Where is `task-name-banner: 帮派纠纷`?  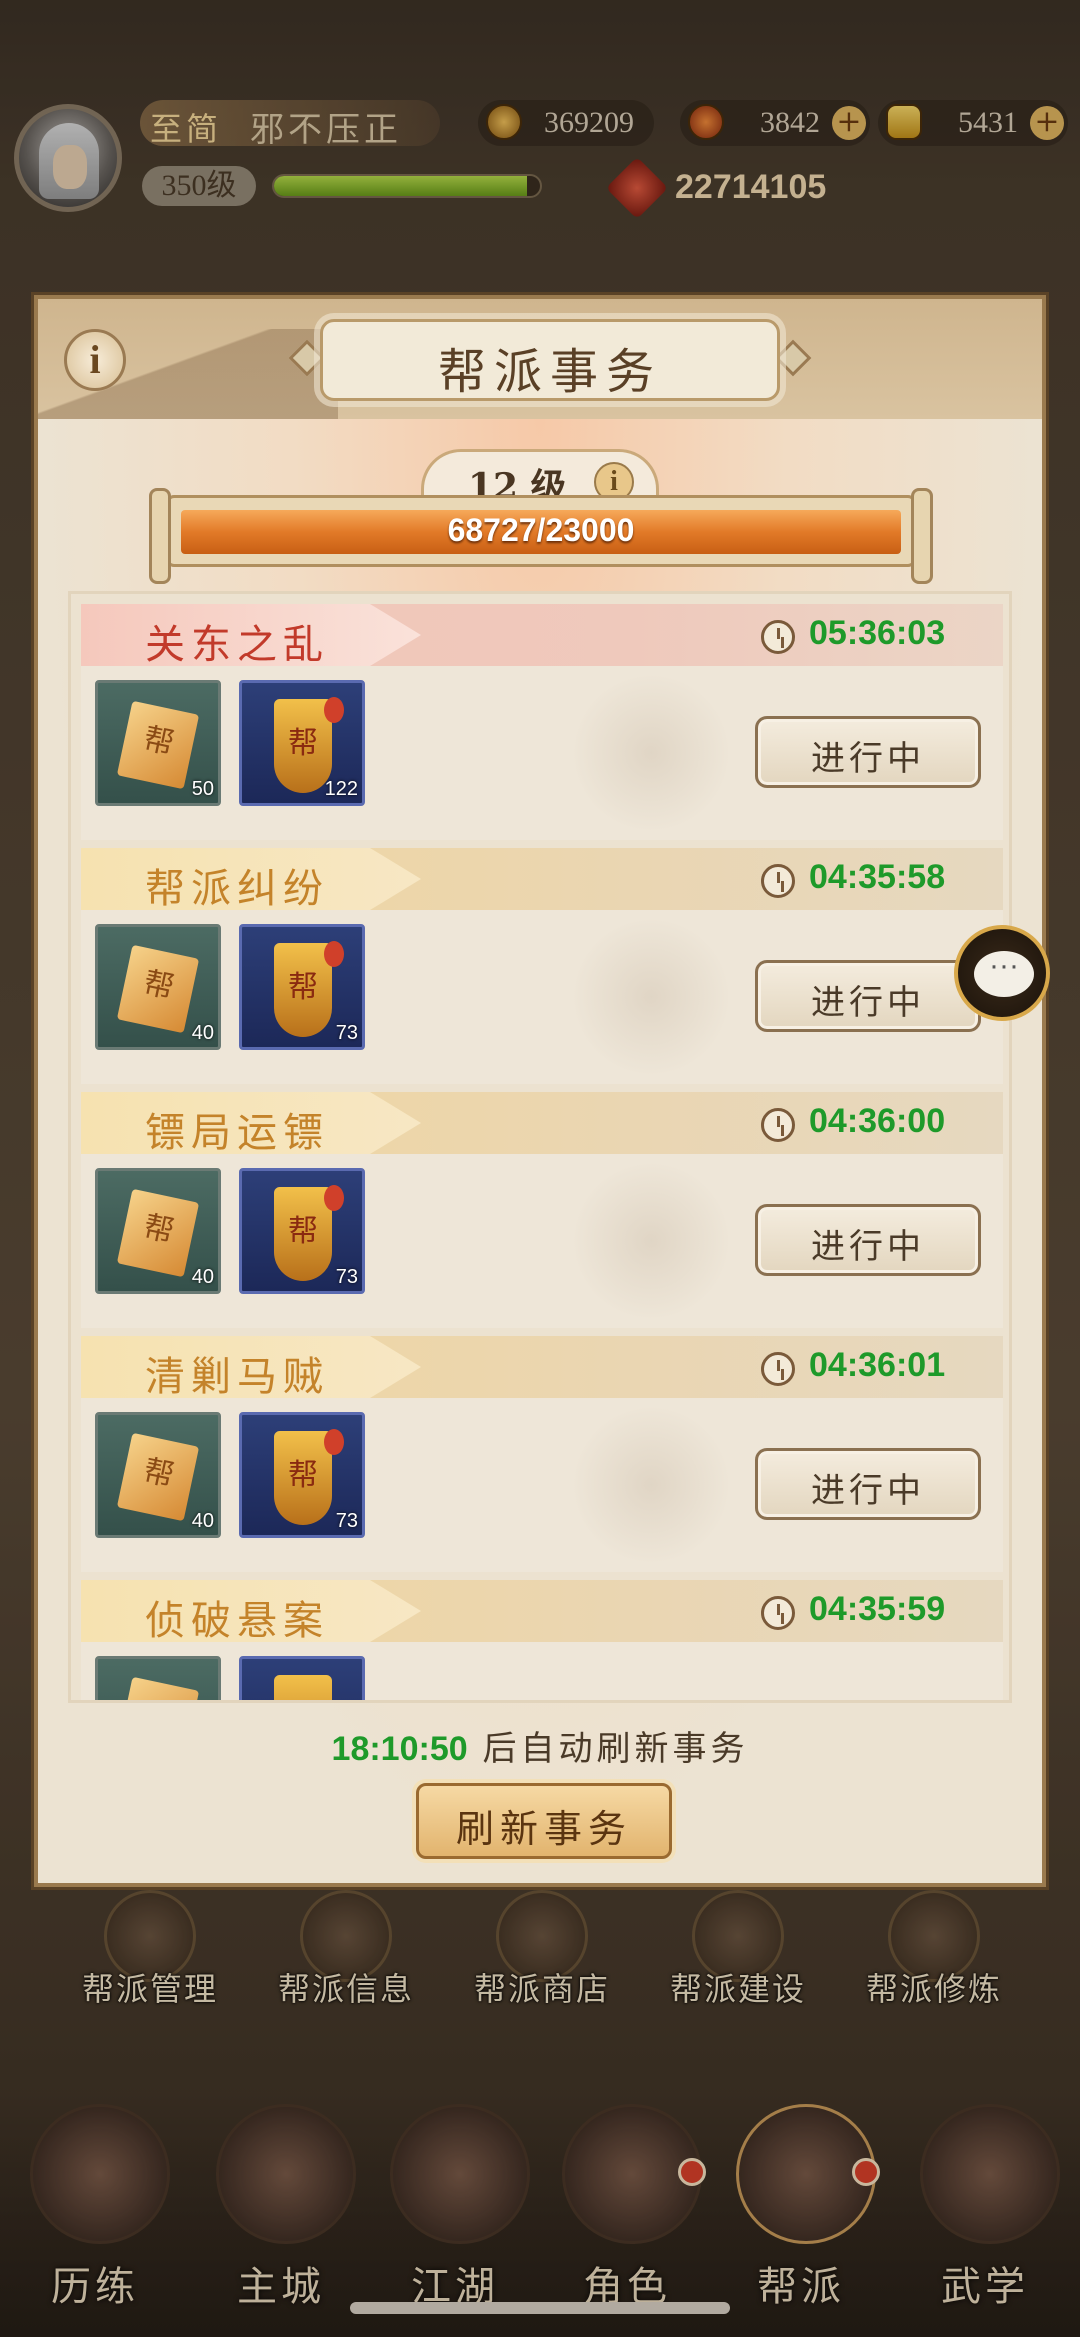 task-name-banner: 帮派纠纷 is located at coordinates (251, 879).